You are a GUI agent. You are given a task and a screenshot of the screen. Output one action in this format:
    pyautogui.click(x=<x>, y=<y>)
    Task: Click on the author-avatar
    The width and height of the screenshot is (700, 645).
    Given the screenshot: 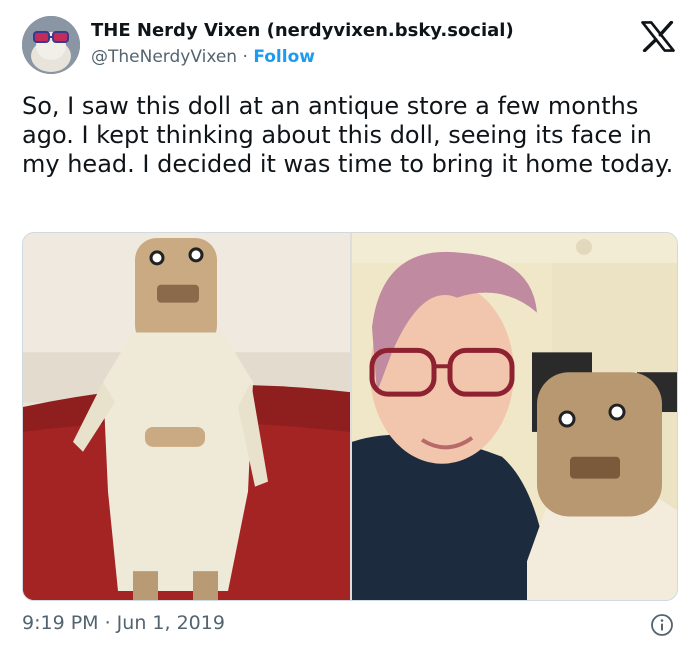 What is the action you would take?
    pyautogui.click(x=51, y=45)
    